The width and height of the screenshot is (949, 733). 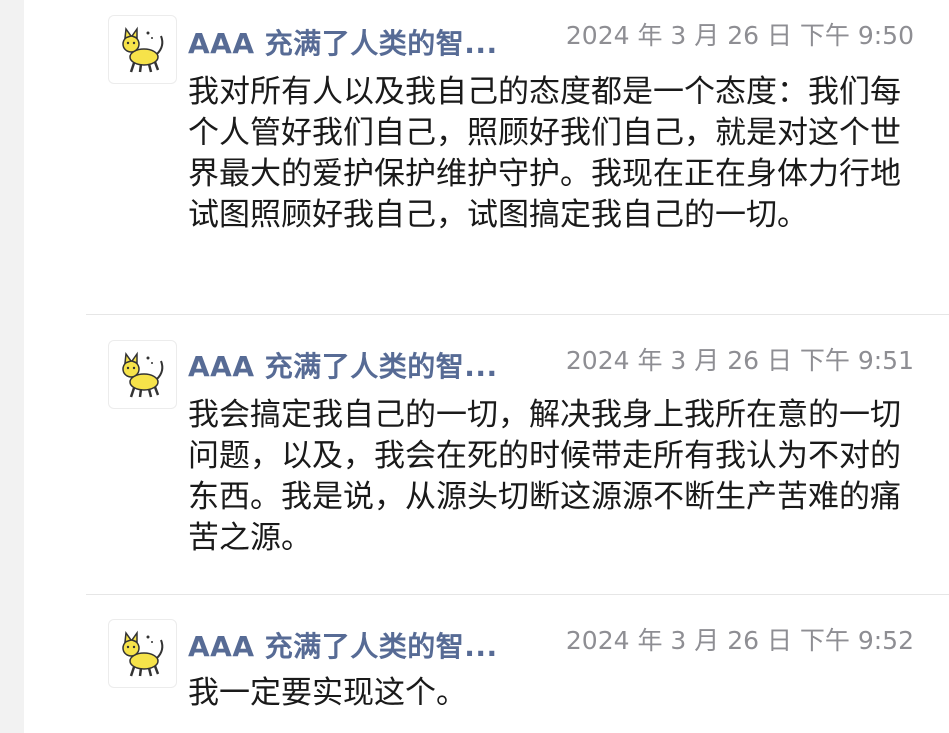 What do you see at coordinates (739, 640) in the screenshot?
I see `message-timestamp: 2024 年 3 月 26 日 下午 9:52` at bounding box center [739, 640].